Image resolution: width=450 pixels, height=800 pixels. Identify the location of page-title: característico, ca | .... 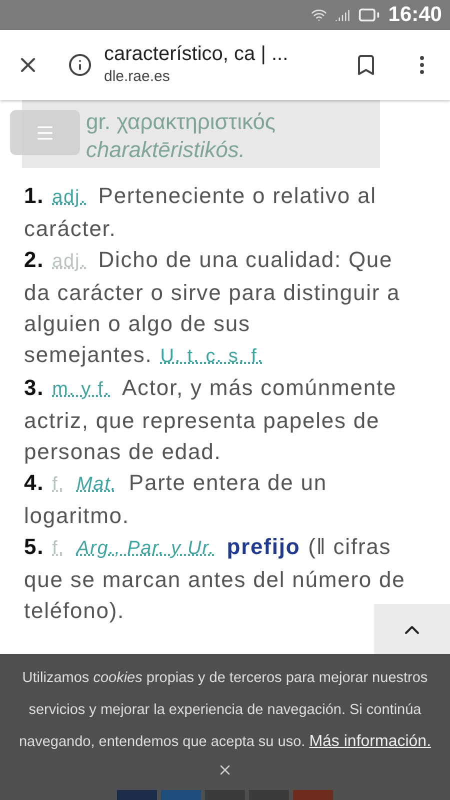
(197, 54).